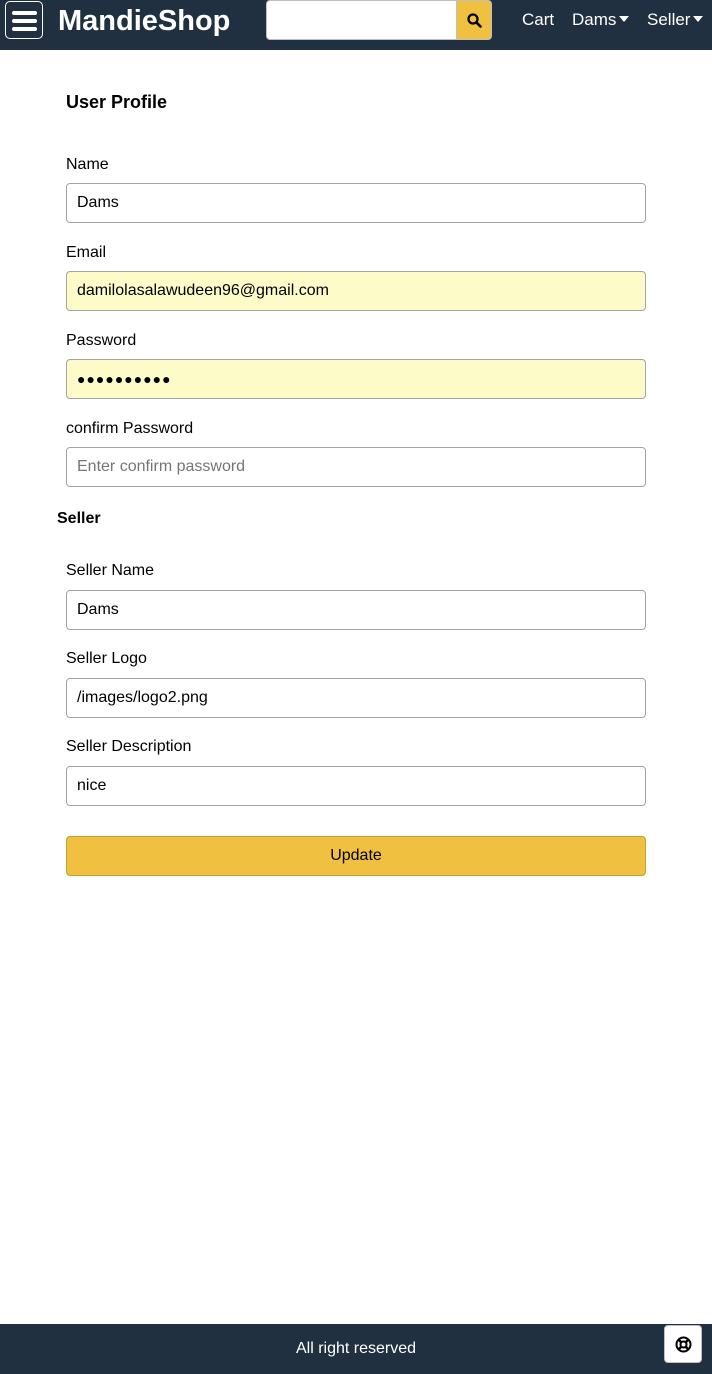 The width and height of the screenshot is (712, 1374). What do you see at coordinates (356, 379) in the screenshot?
I see `password-input: ●●●●●●●●●●` at bounding box center [356, 379].